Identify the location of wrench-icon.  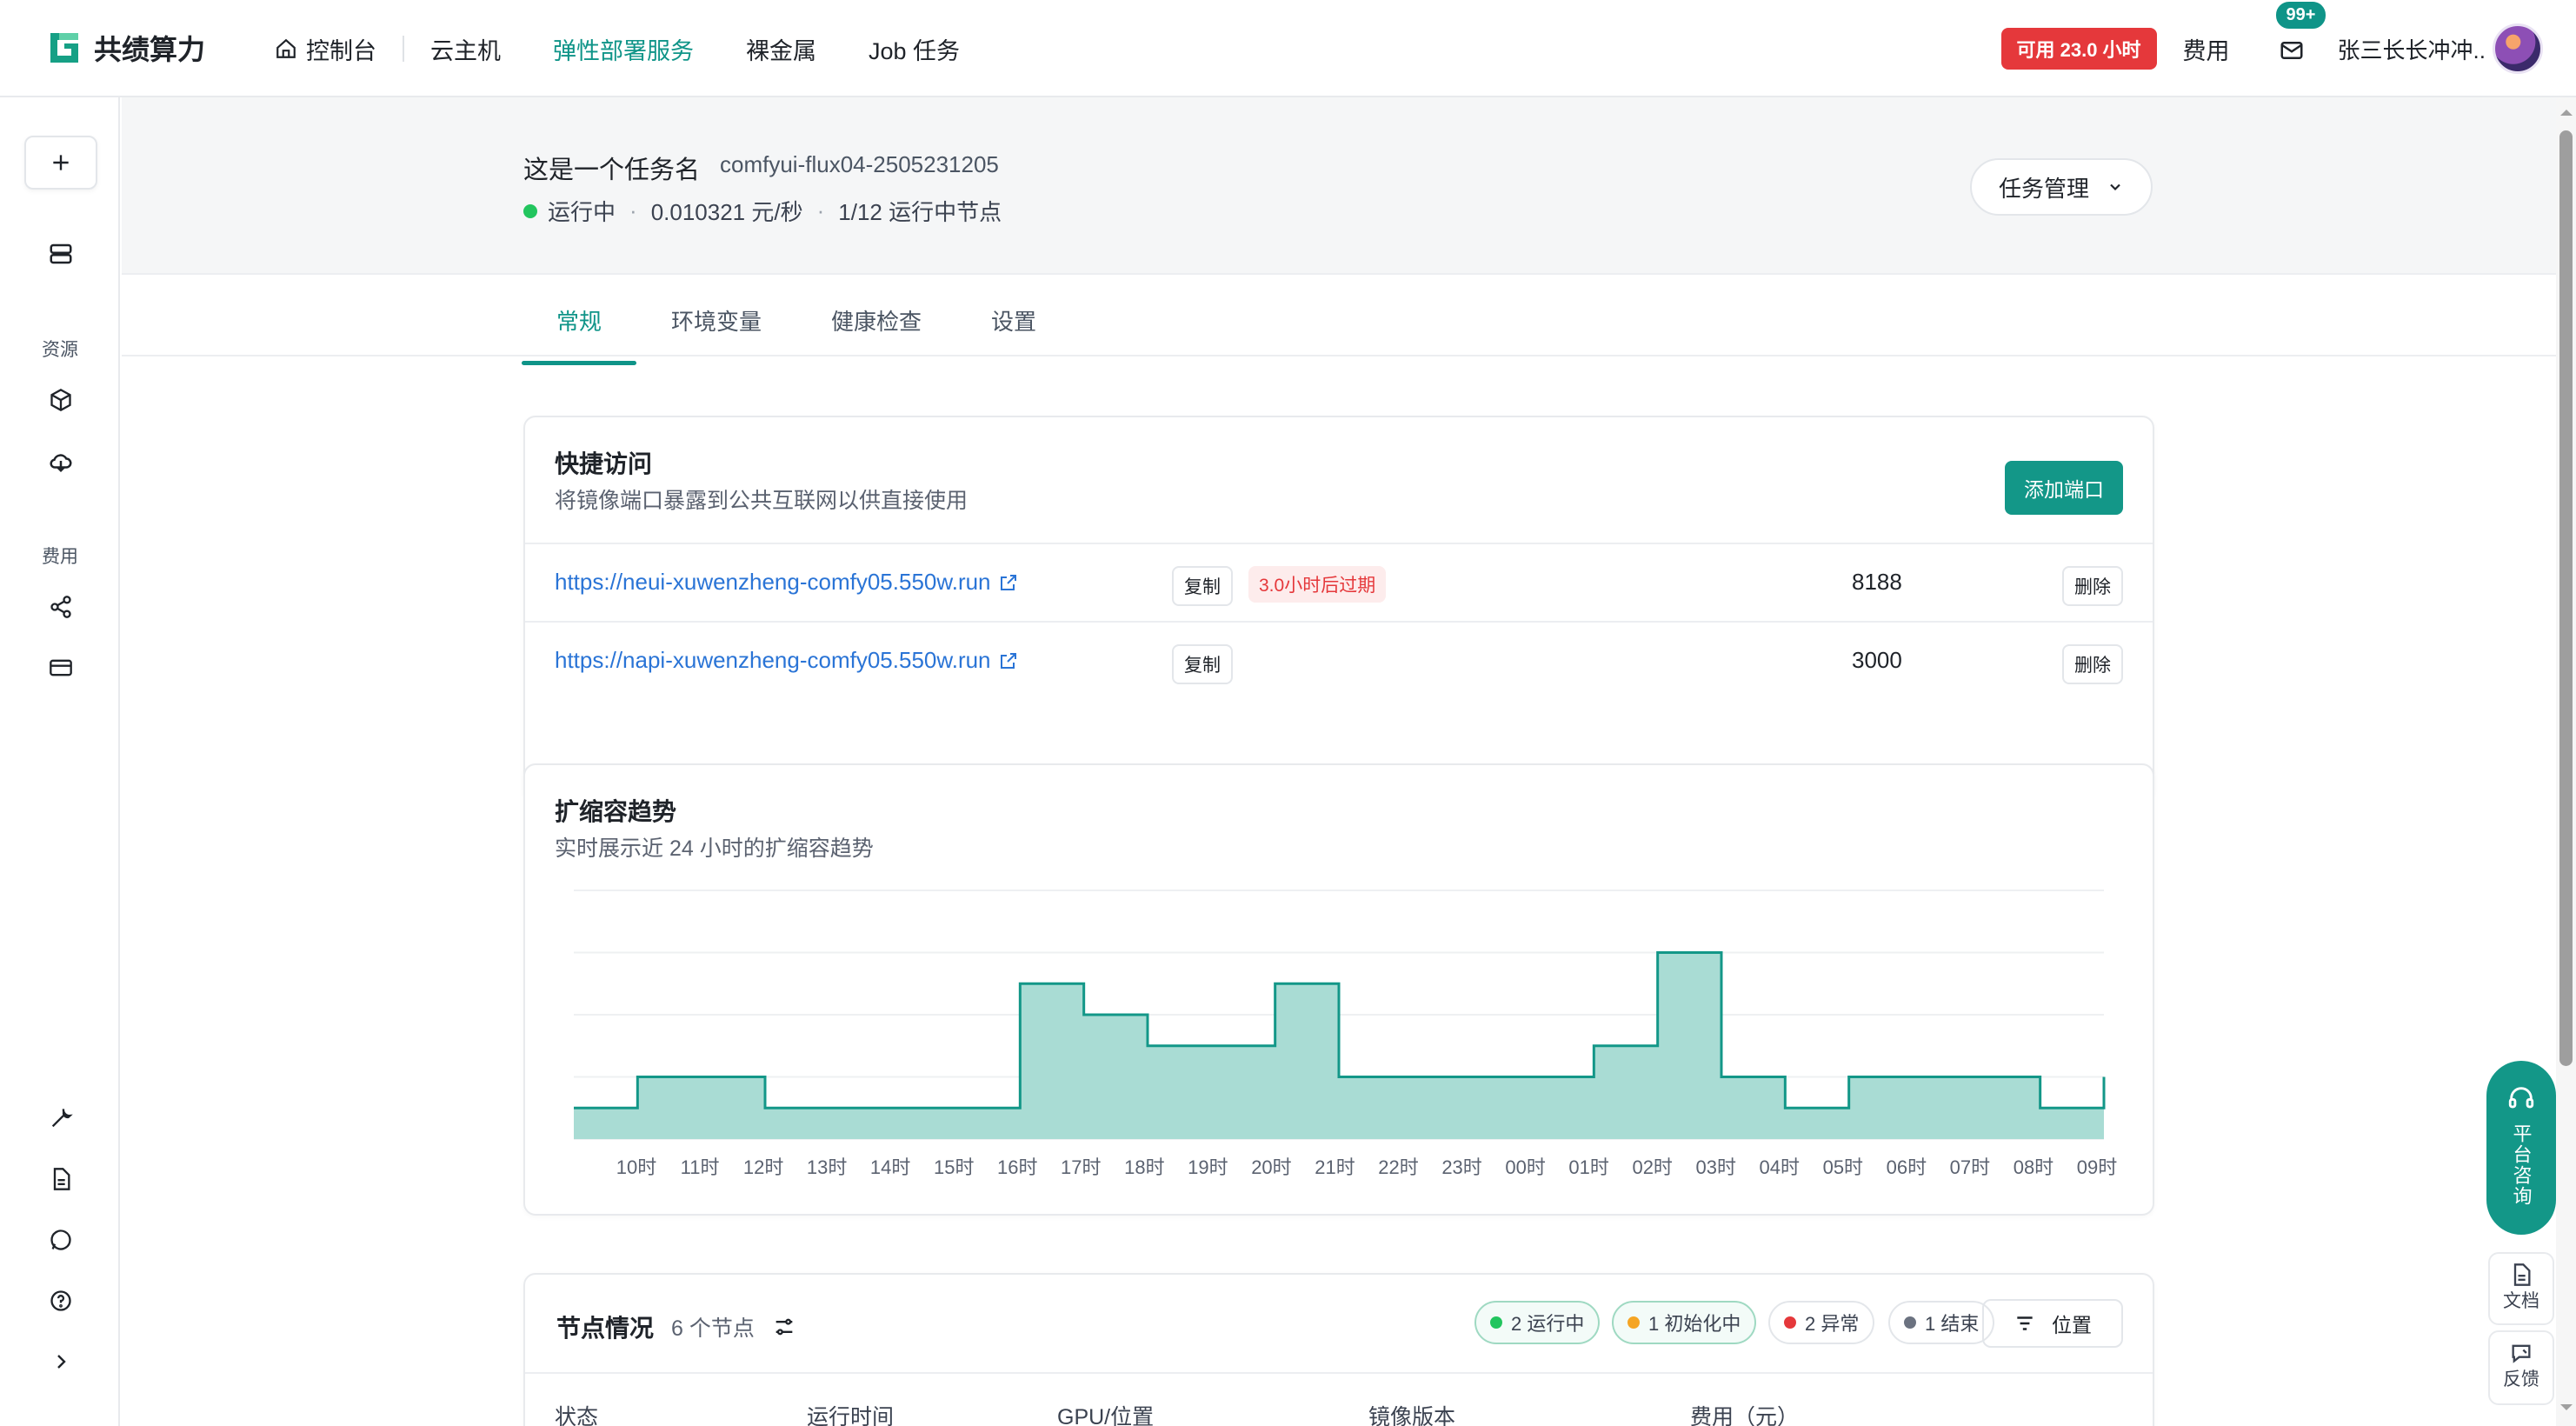
(62, 1119).